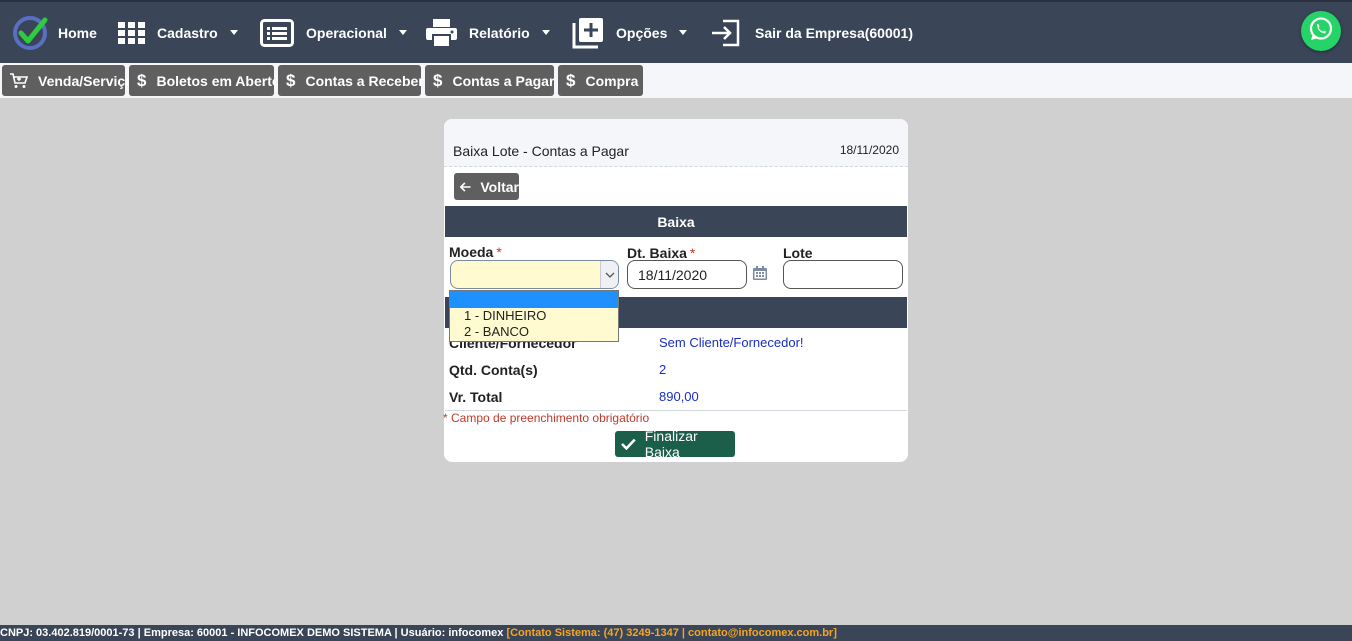  What do you see at coordinates (657, 253) in the screenshot?
I see `dt-baixa-label-text: Dt. Baixa` at bounding box center [657, 253].